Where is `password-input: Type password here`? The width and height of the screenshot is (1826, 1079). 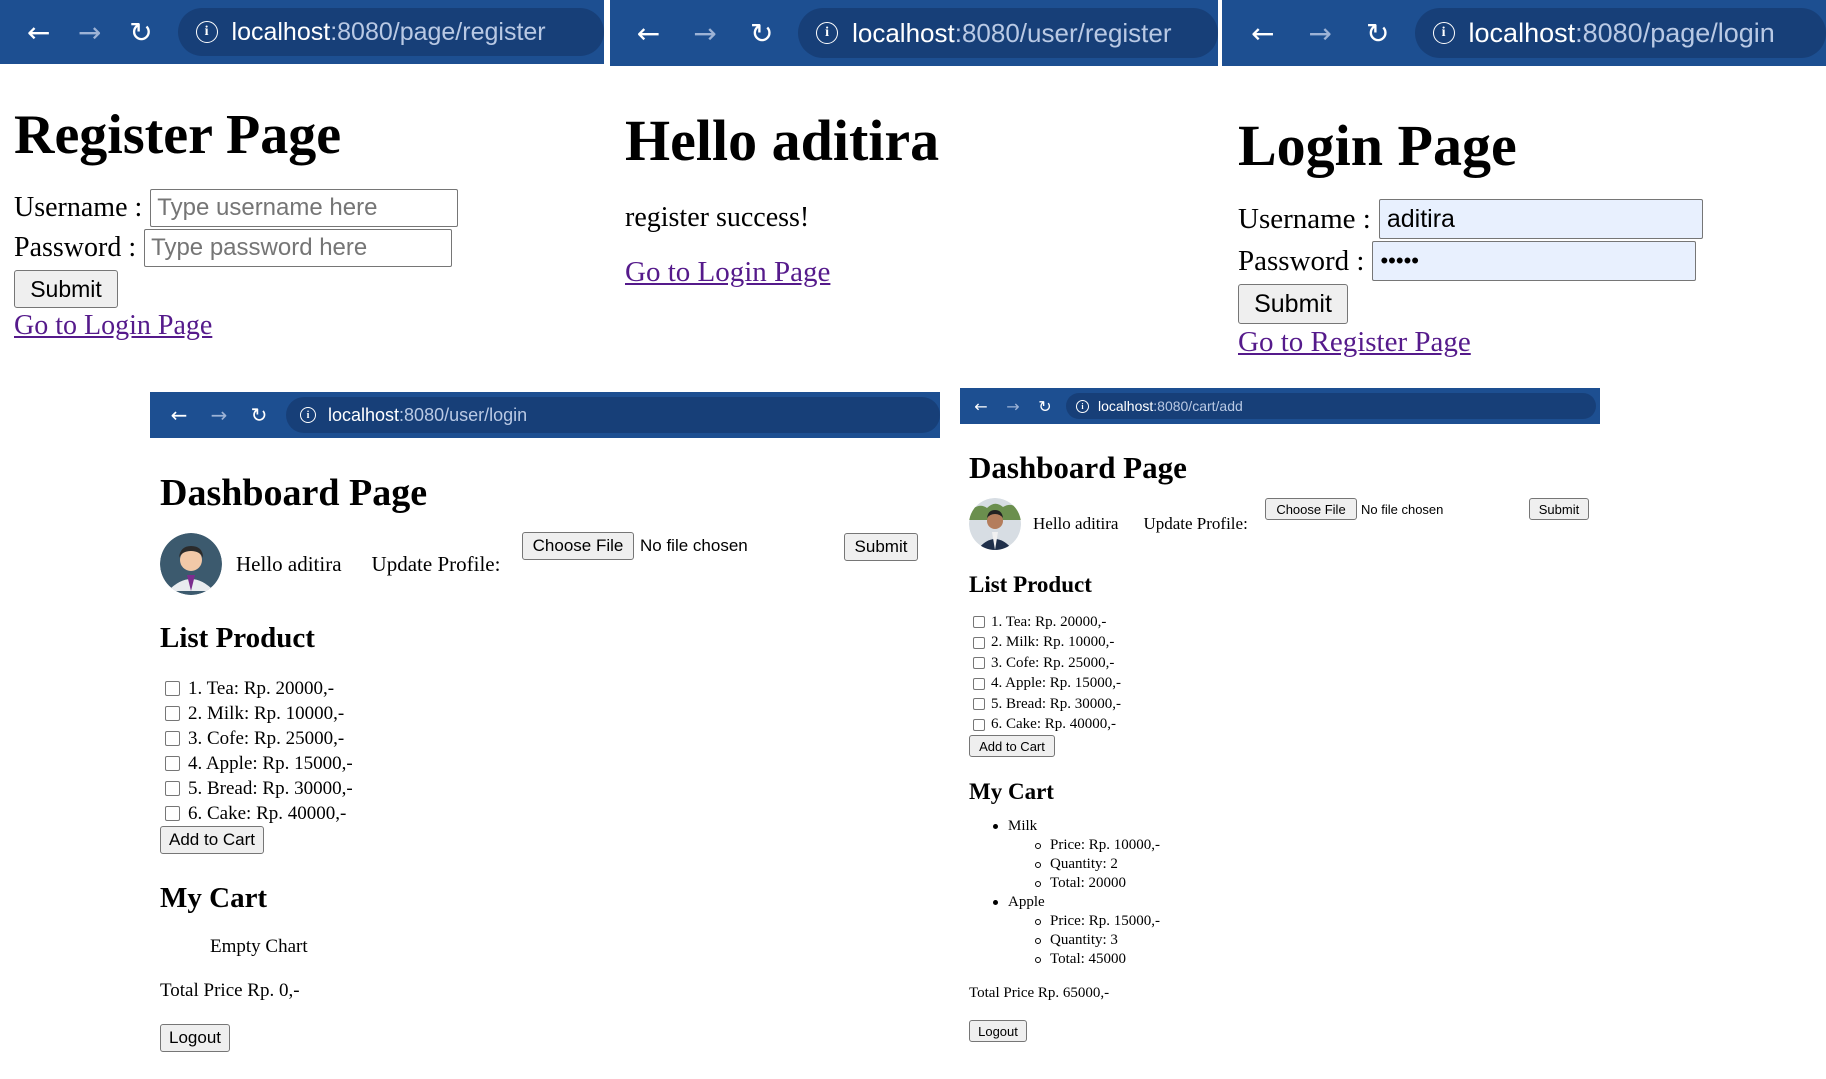
password-input: Type password here is located at coordinates (298, 248).